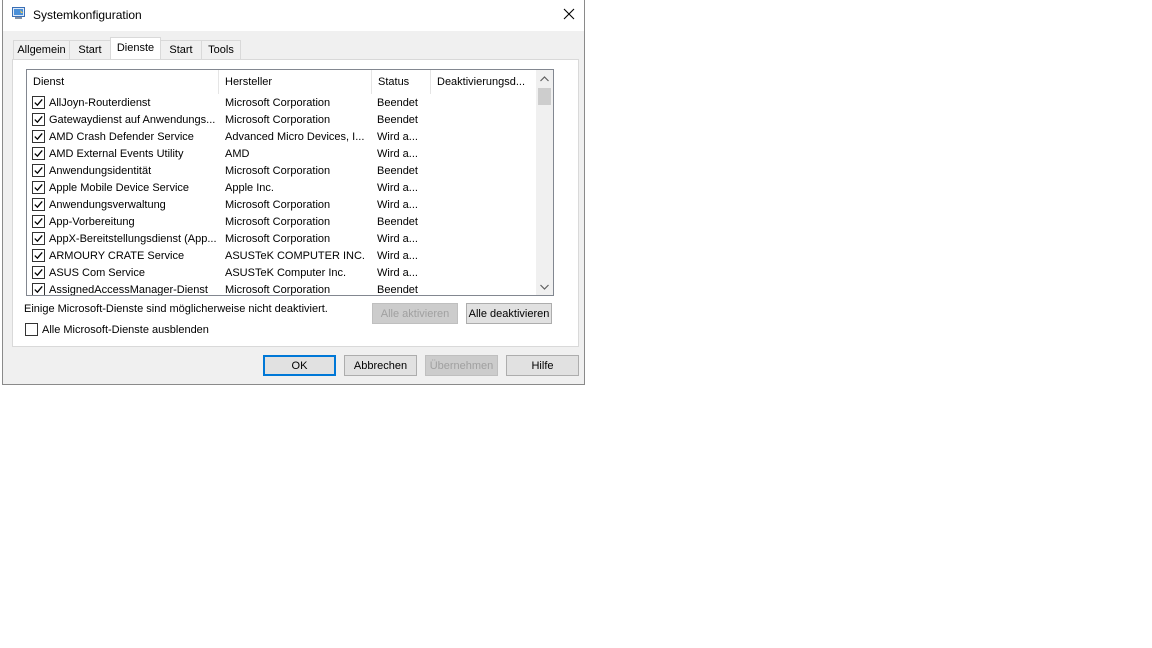  I want to click on tab-label: Tools, so click(221, 50).